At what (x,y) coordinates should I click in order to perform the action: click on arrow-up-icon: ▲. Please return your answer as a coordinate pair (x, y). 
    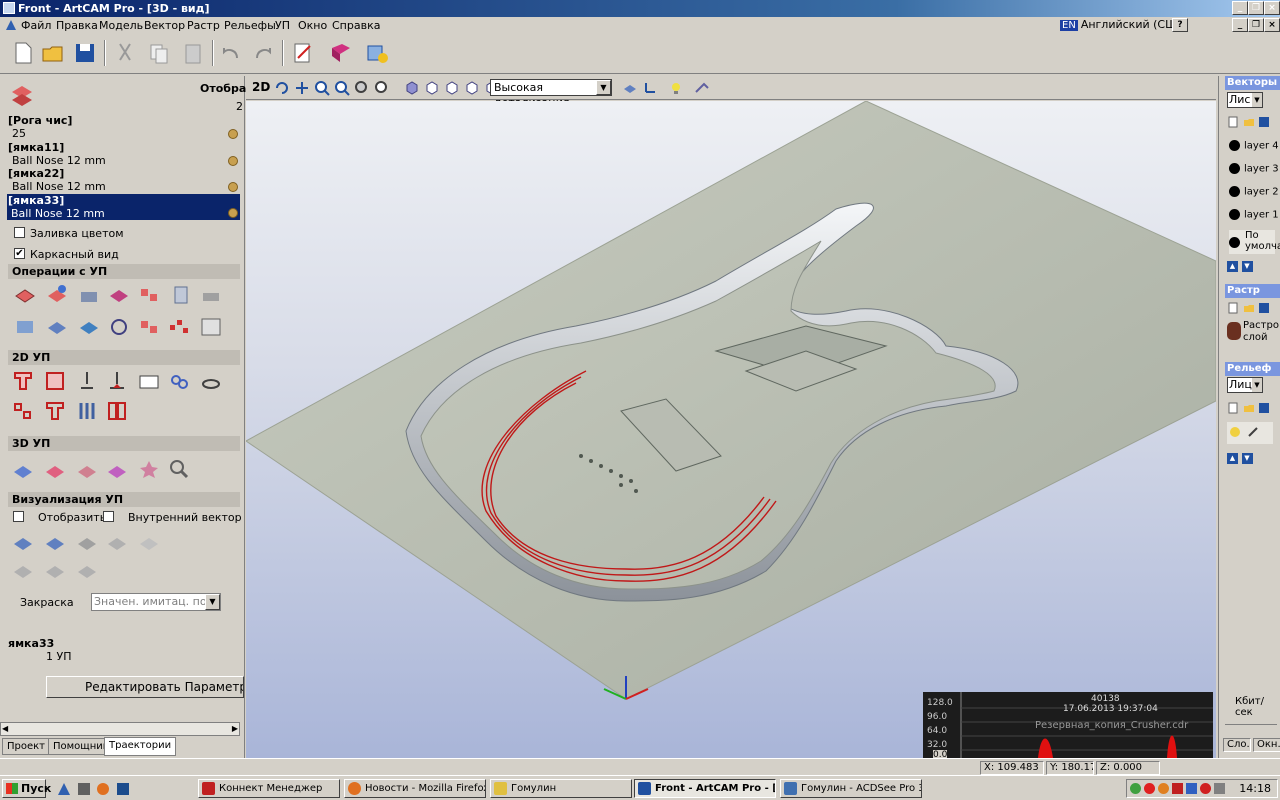
    Looking at the image, I should click on (1232, 266).